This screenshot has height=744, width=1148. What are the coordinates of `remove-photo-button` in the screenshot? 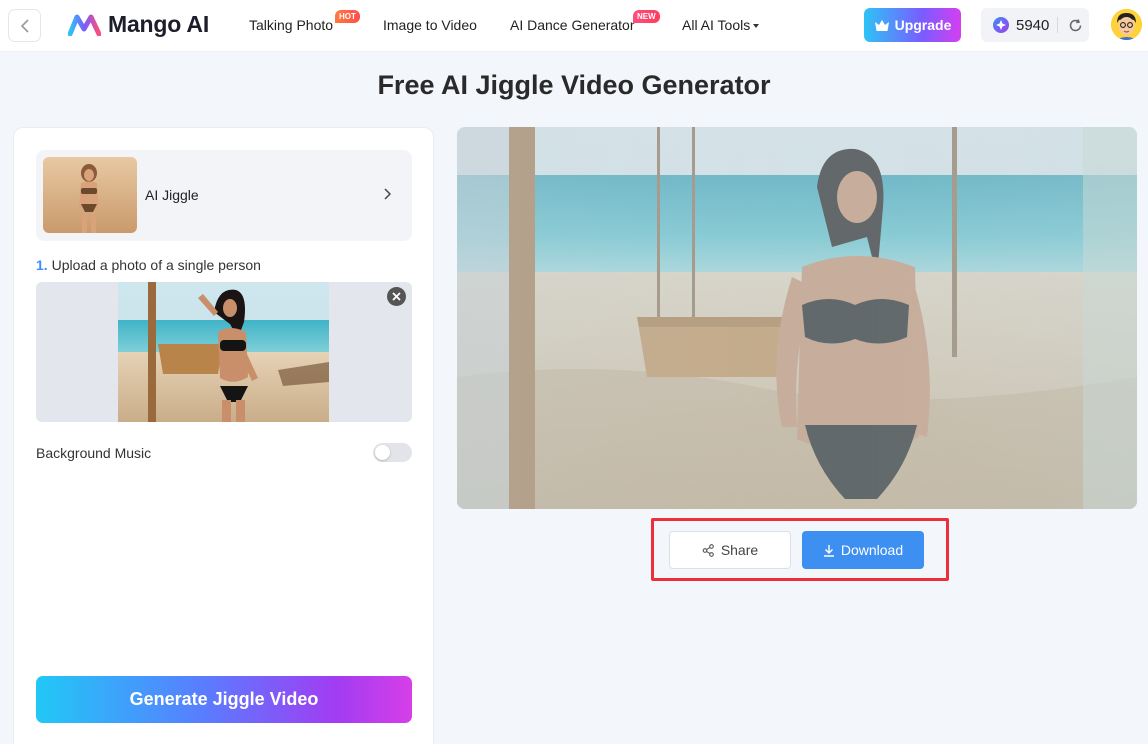 It's located at (396, 296).